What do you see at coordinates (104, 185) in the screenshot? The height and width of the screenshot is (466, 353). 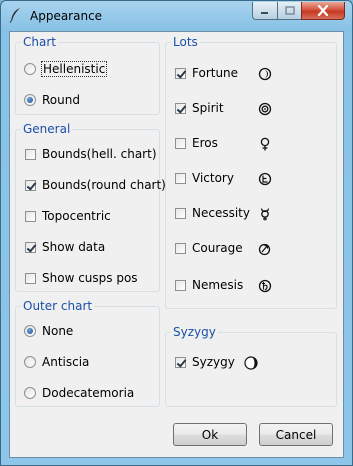 I see `checkbox-label: Bounds(round chart)` at bounding box center [104, 185].